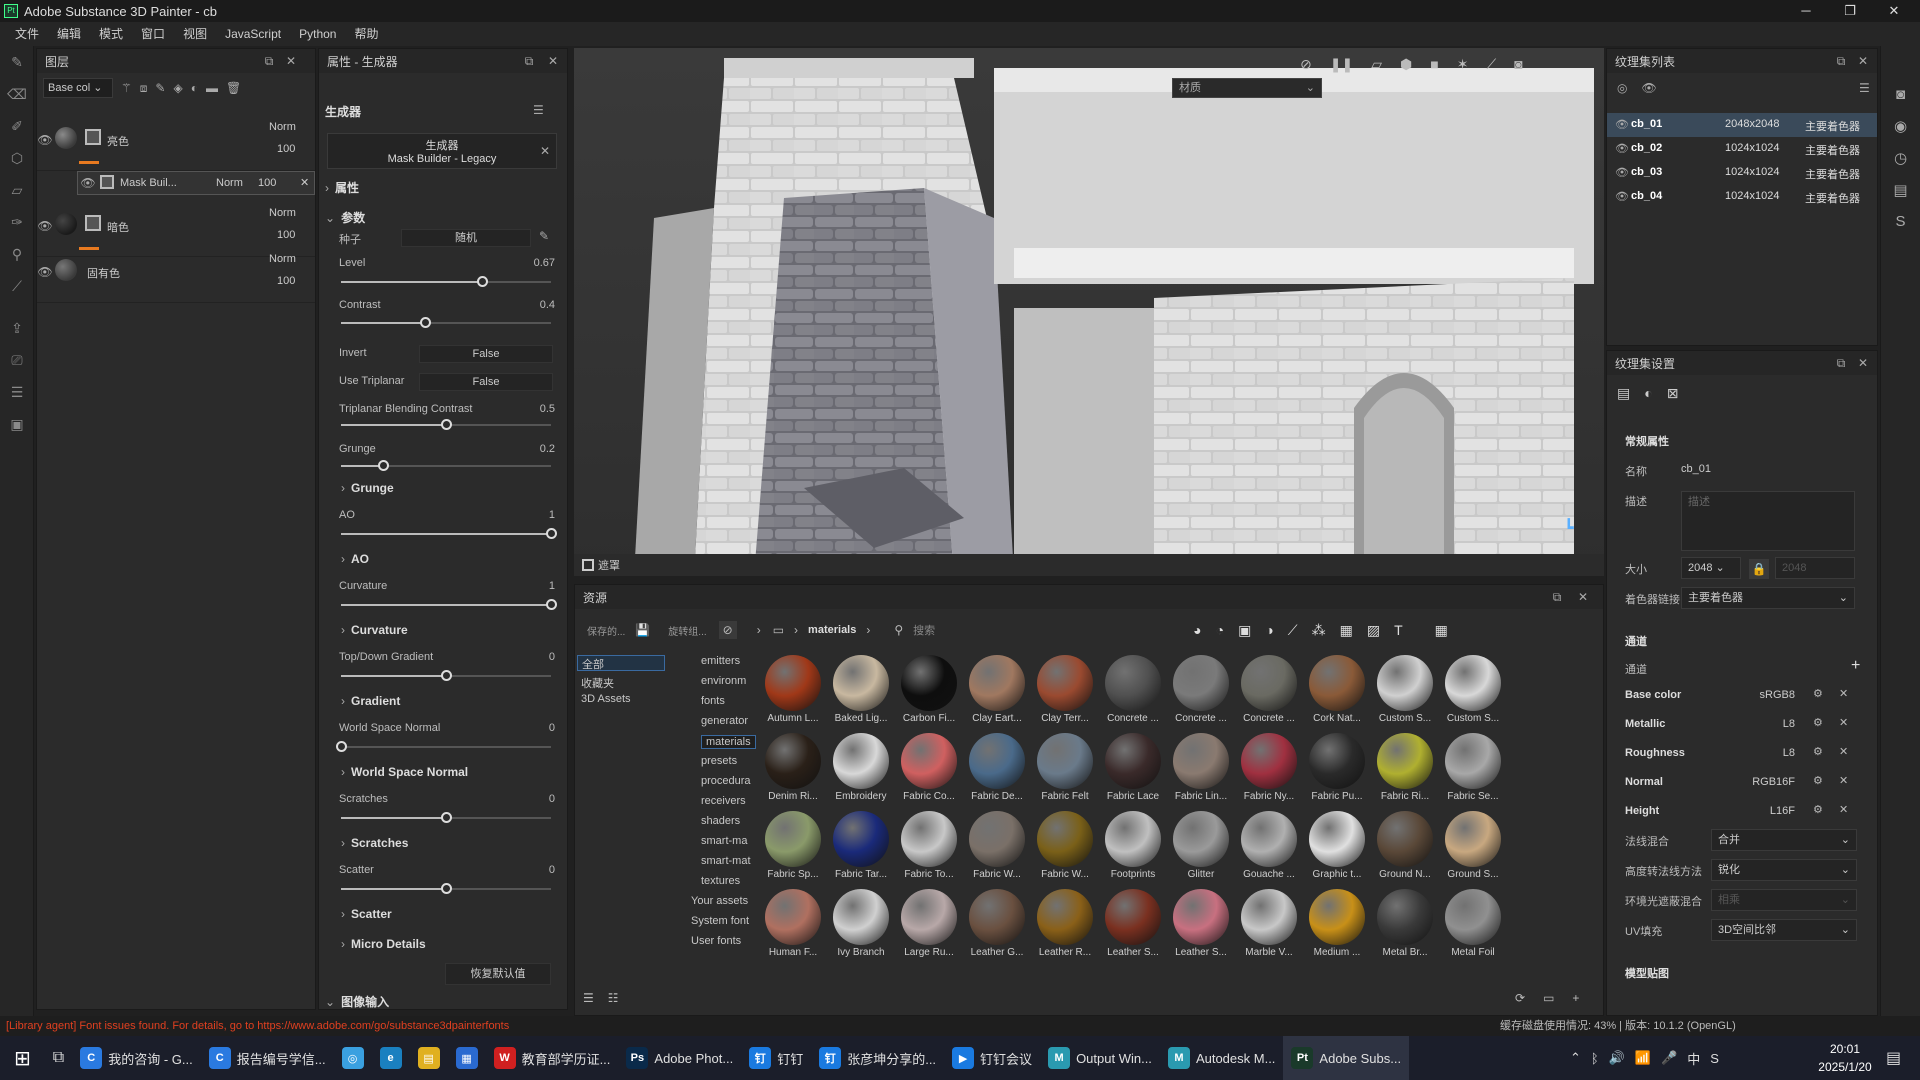 The image size is (1920, 1080). Describe the element at coordinates (1220, 630) in the screenshot. I see `smart-material-filter-icon: ◔` at that location.